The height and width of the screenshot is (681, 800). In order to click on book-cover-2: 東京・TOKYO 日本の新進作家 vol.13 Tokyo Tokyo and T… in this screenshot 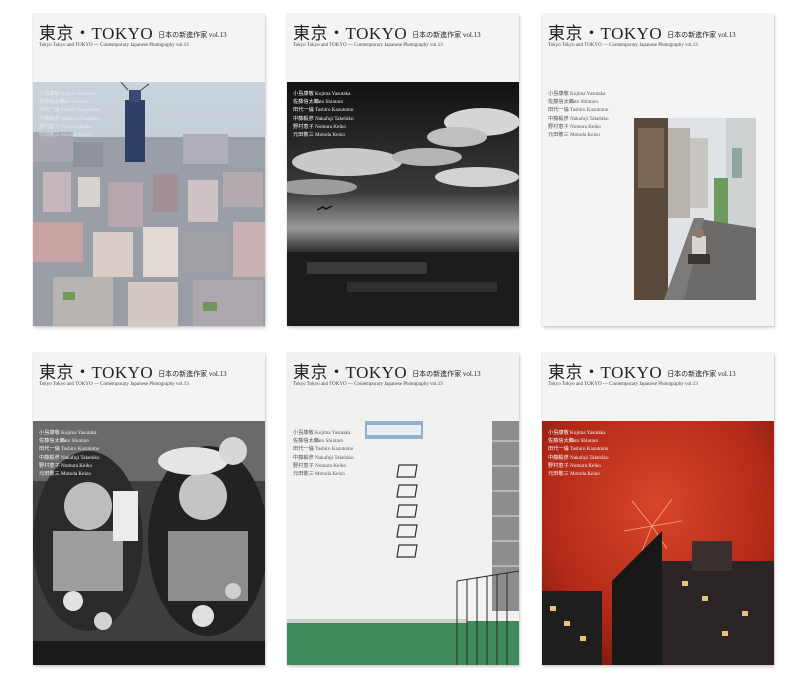, I will do `click(403, 170)`.